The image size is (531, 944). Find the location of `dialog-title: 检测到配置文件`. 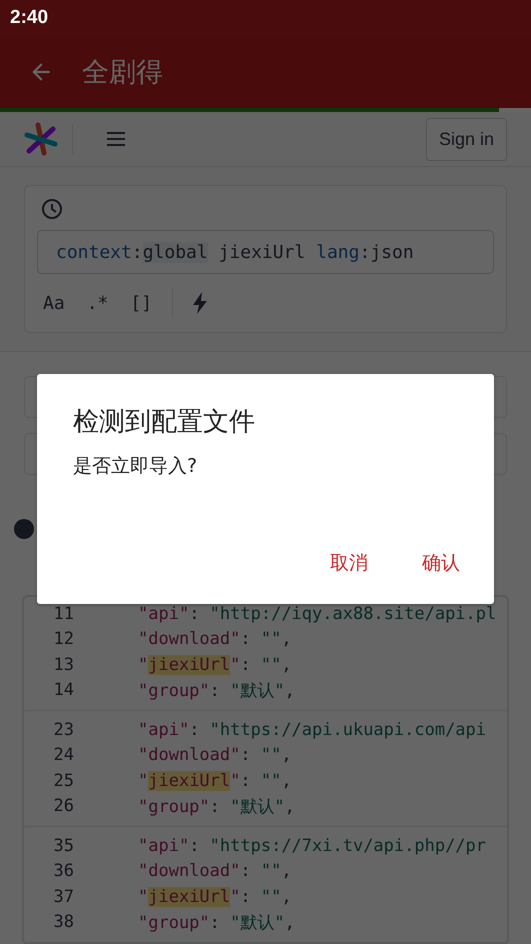

dialog-title: 检测到配置文件 is located at coordinates (164, 422).